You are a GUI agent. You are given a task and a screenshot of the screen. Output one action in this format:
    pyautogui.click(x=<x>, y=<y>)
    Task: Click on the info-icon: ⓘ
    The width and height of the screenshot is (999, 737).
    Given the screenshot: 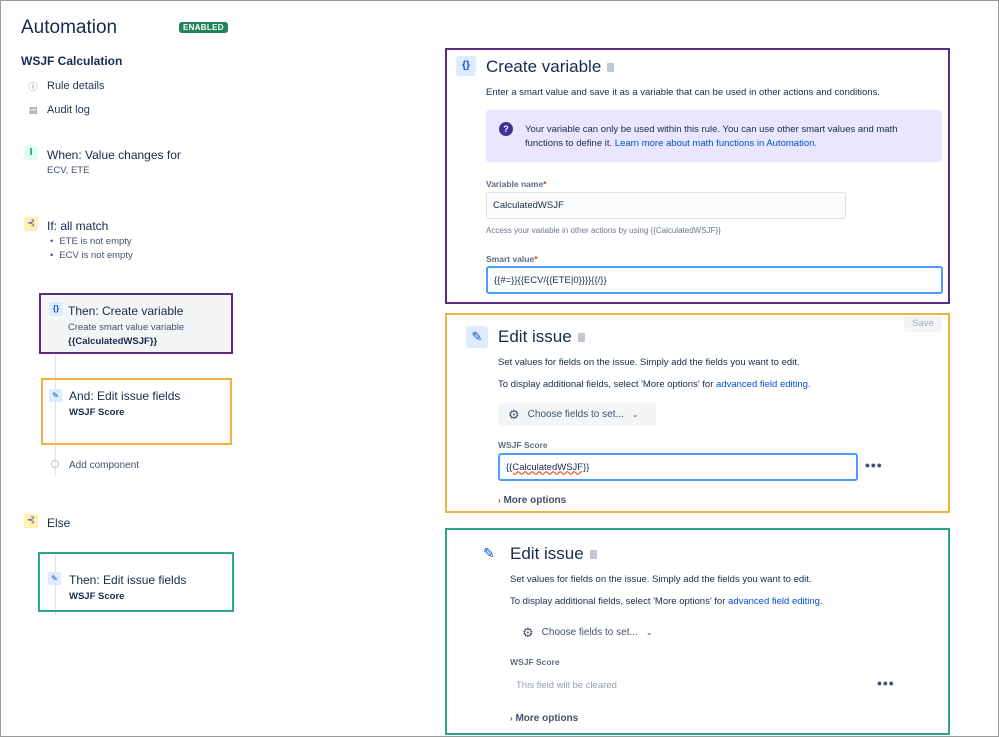 What is the action you would take?
    pyautogui.click(x=33, y=86)
    